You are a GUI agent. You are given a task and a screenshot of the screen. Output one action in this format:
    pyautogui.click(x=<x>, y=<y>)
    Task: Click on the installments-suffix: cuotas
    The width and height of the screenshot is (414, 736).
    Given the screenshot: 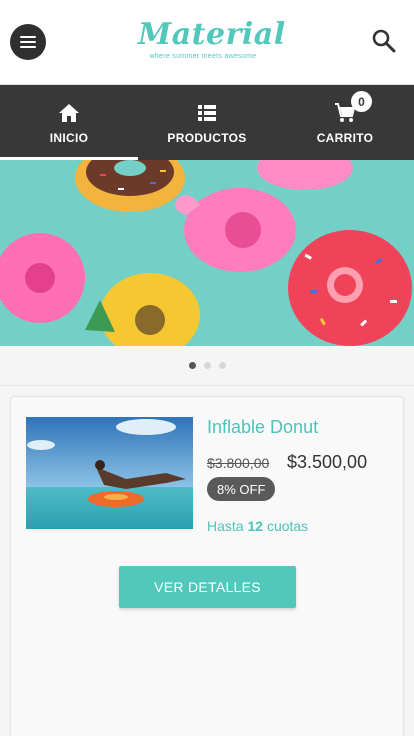 What is the action you would take?
    pyautogui.click(x=287, y=526)
    